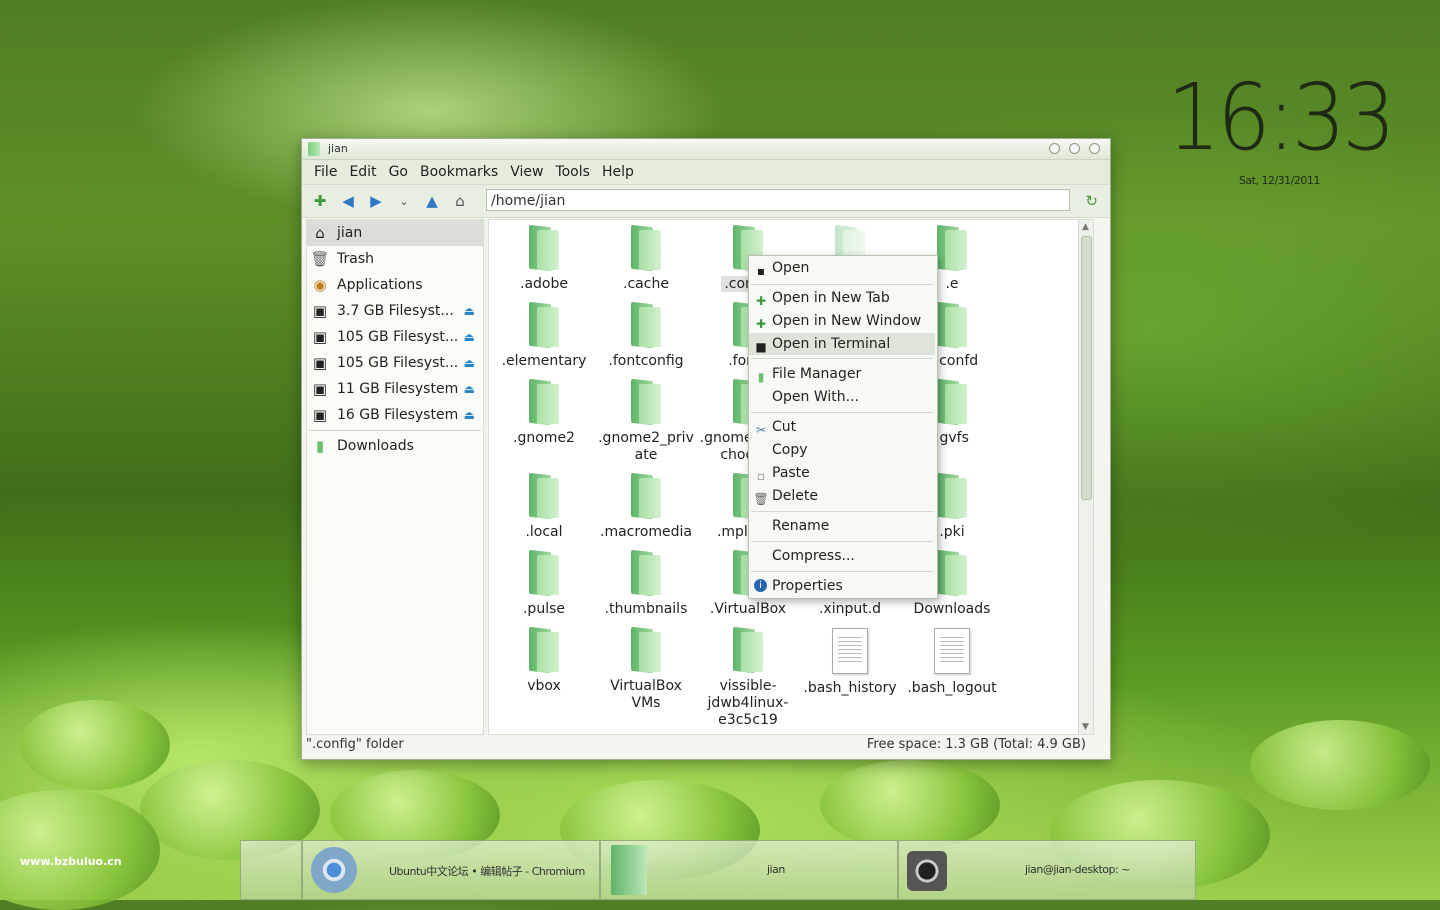  Describe the element at coordinates (842, 571) in the screenshot. I see `menu-separator` at that location.